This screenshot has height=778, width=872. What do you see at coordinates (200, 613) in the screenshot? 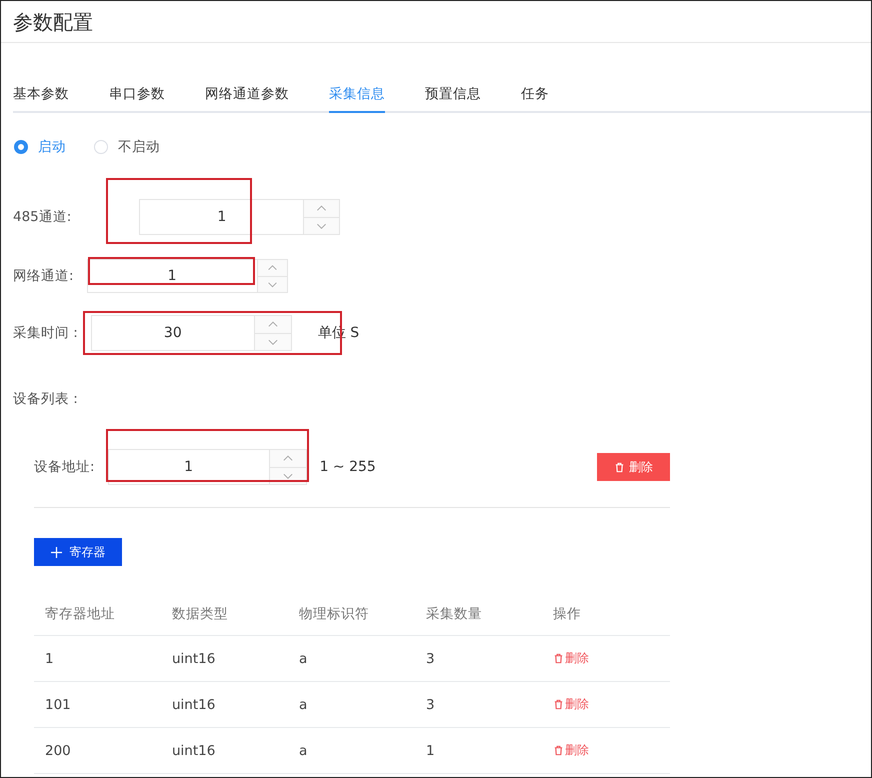
I see `column-header: 数据类型` at bounding box center [200, 613].